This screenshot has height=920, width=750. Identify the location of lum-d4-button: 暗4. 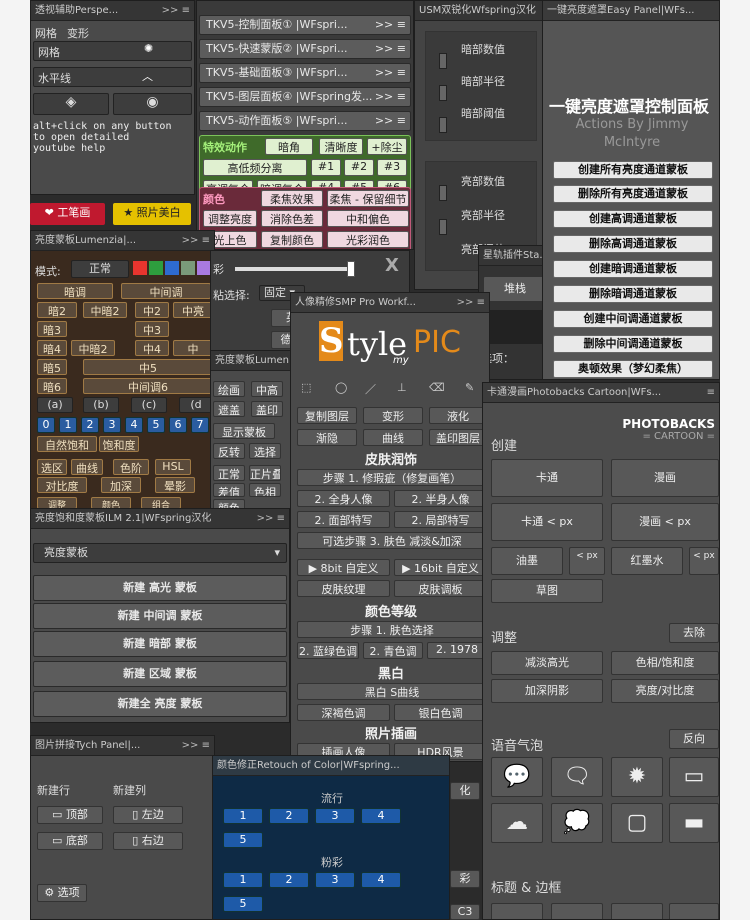
(52, 348).